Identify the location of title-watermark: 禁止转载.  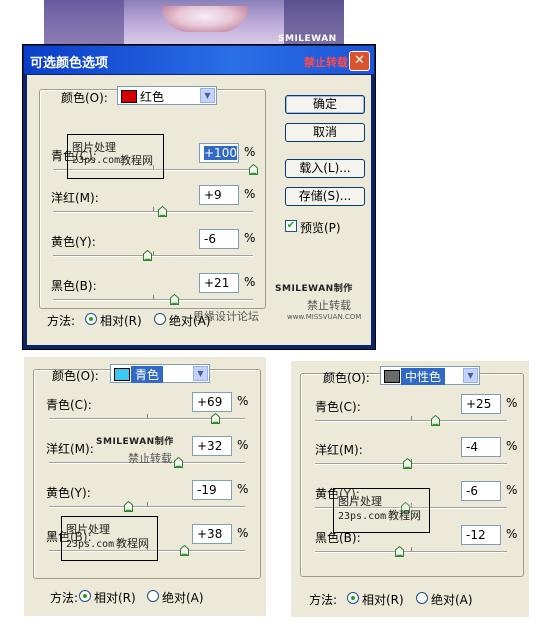
(326, 62).